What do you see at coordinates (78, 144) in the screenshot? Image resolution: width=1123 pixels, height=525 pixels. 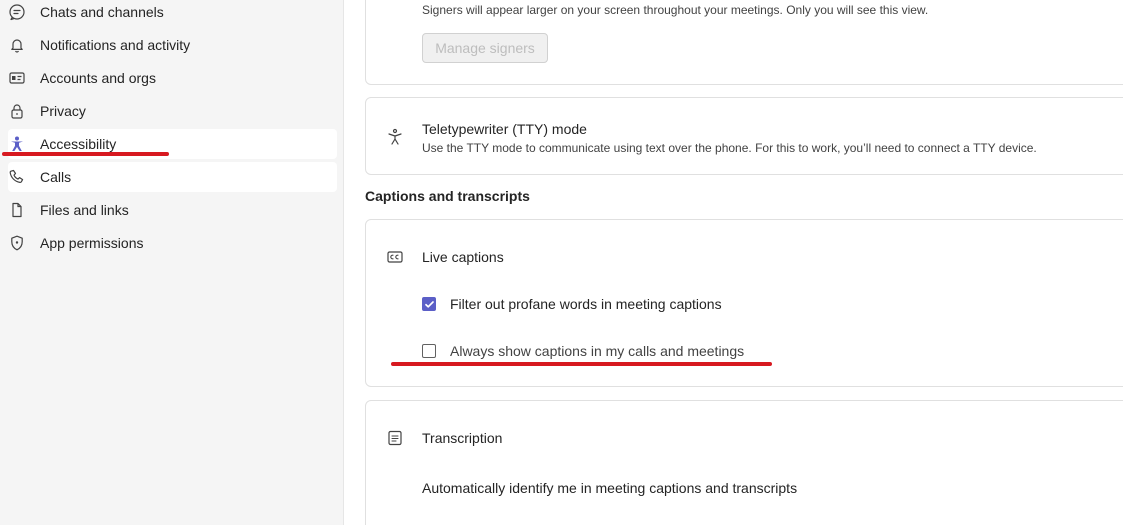 I see `sidebar-item-label: Accessibility` at bounding box center [78, 144].